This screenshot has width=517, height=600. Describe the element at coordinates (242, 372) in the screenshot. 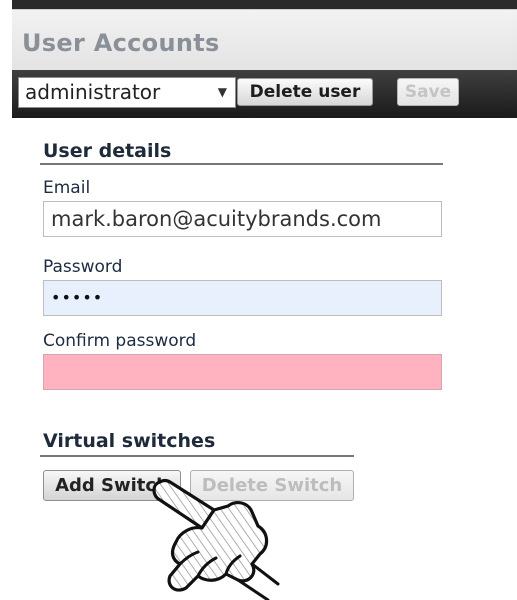

I see `confirm-password-field` at that location.